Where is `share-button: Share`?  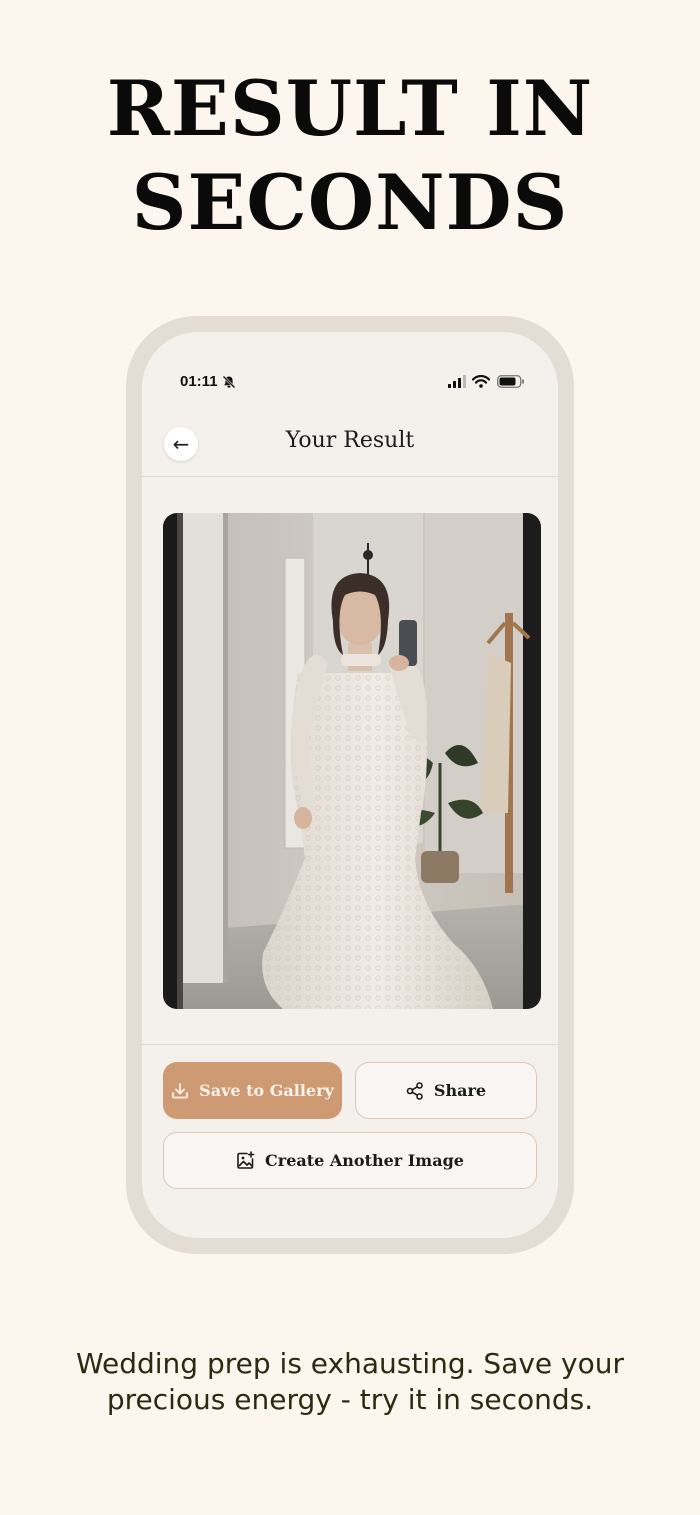
share-button: Share is located at coordinates (446, 1090).